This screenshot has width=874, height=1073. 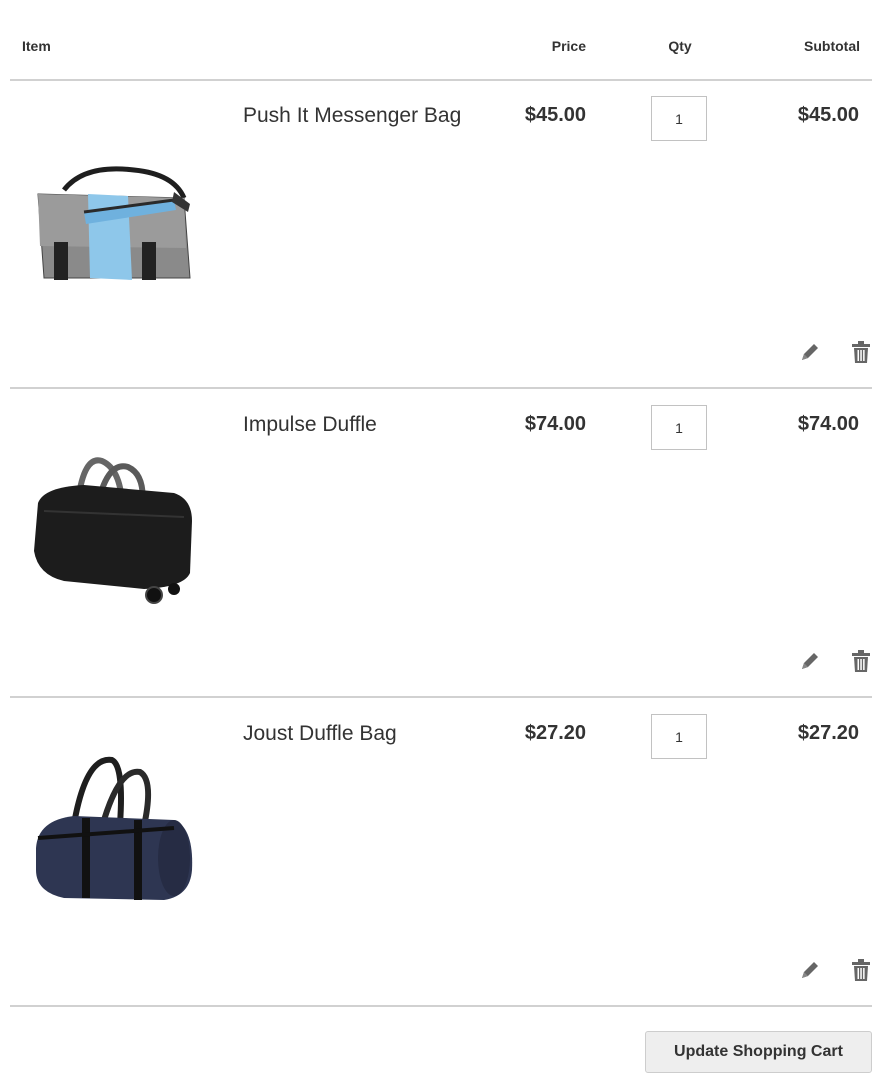 What do you see at coordinates (113, 530) in the screenshot?
I see `duffle-bag-image` at bounding box center [113, 530].